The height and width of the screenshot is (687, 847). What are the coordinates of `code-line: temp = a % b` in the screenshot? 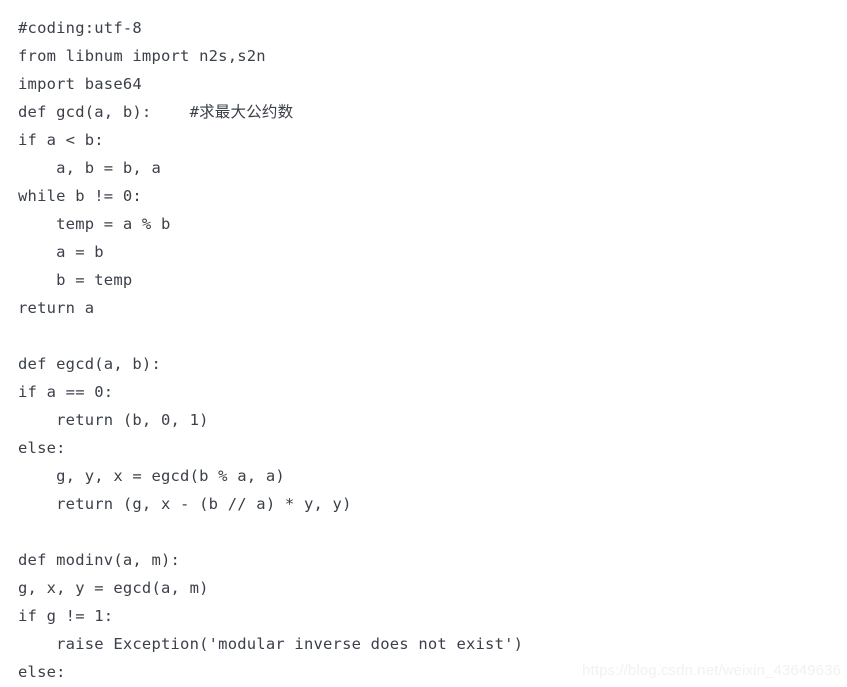 It's located at (94, 224).